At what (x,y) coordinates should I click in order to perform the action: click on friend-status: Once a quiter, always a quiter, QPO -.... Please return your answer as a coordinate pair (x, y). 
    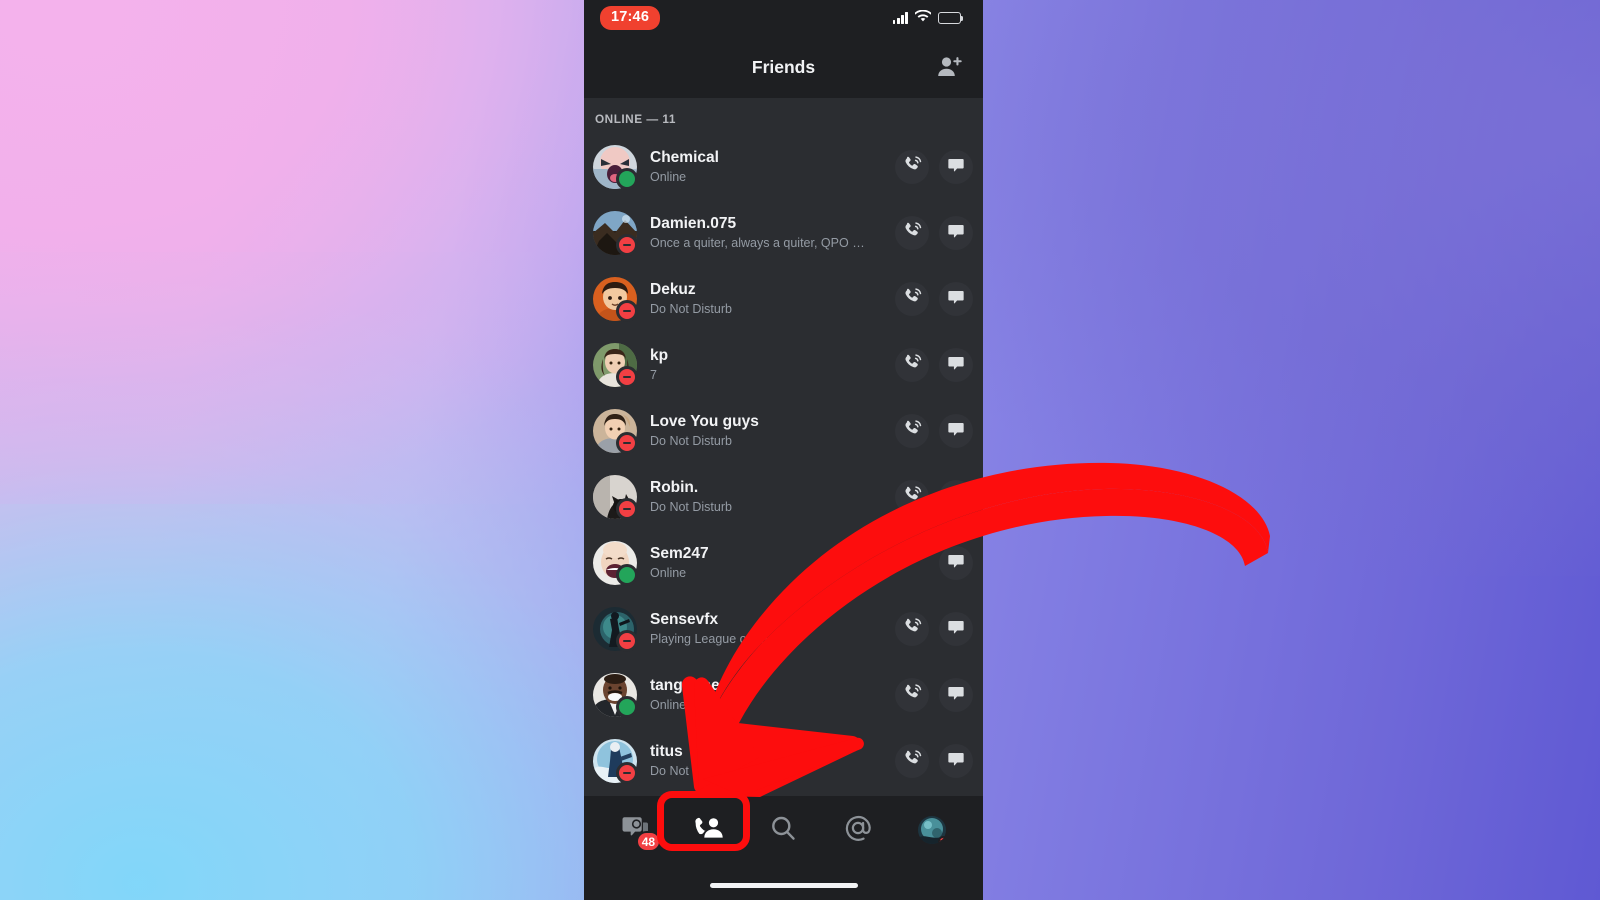
    Looking at the image, I should click on (757, 243).